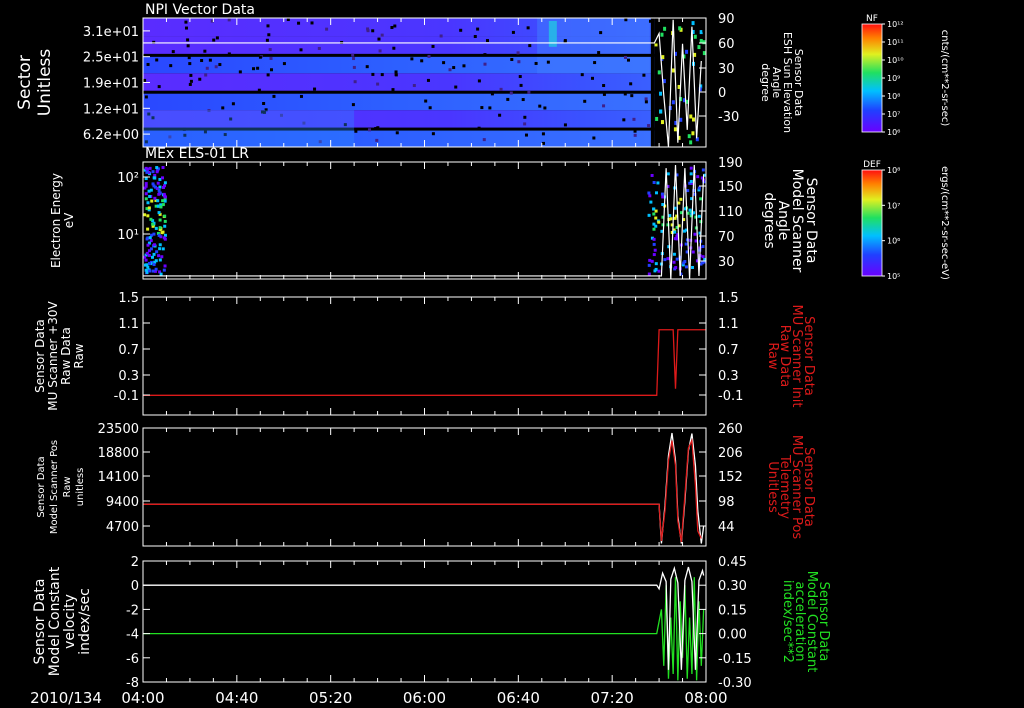  Describe the element at coordinates (652, 82) in the screenshot. I see `heatmap-gap` at that location.